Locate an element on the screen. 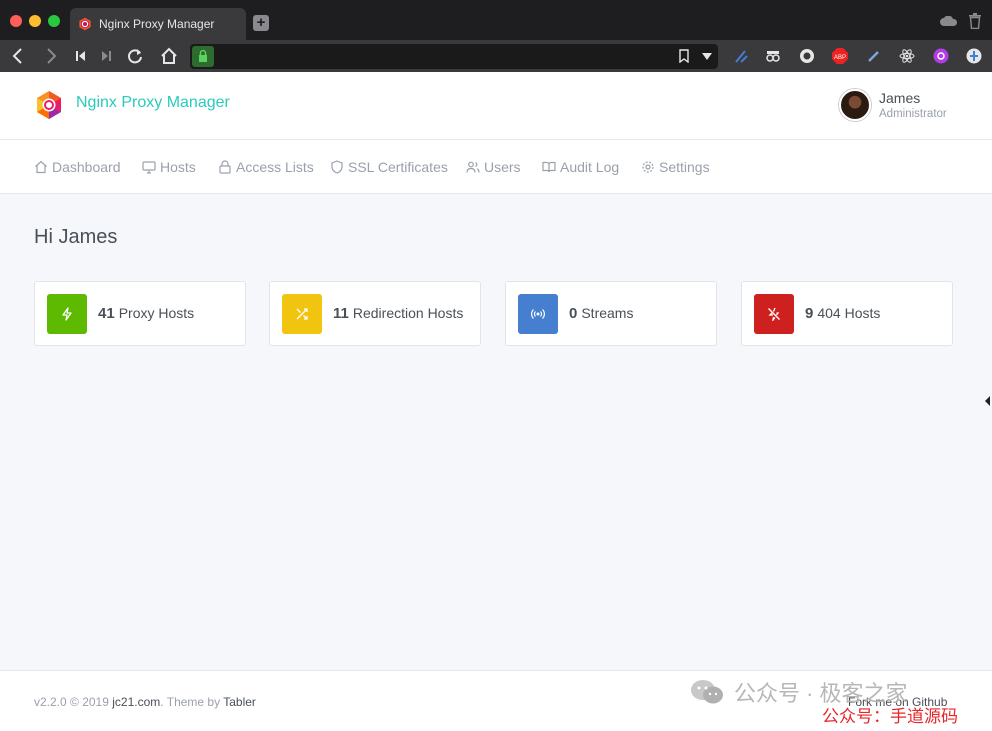 The image size is (992, 731). card-label: Proxy Hosts is located at coordinates (156, 313).